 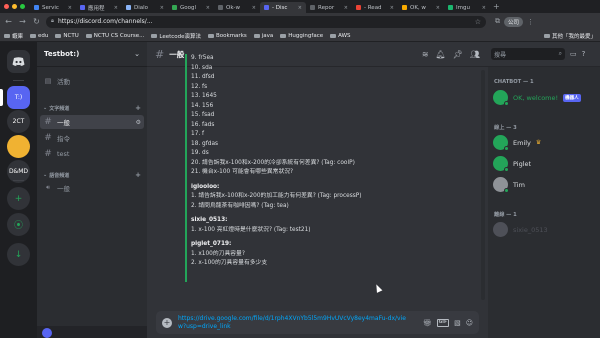 What do you see at coordinates (92, 154) in the screenshot?
I see `channel-item: # test` at bounding box center [92, 154].